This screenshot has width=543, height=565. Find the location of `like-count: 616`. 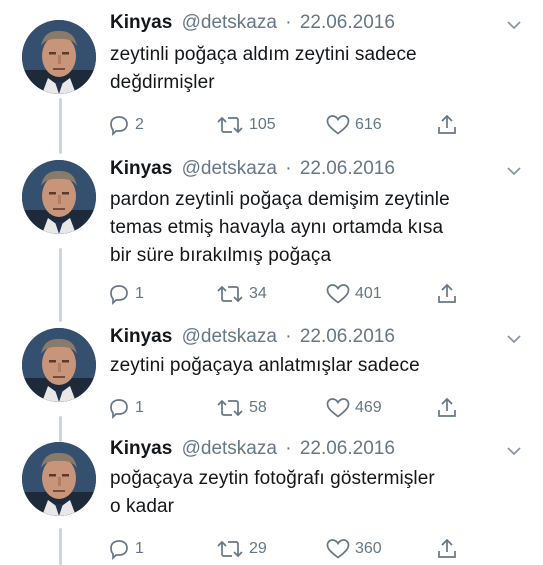

like-count: 616 is located at coordinates (368, 124).